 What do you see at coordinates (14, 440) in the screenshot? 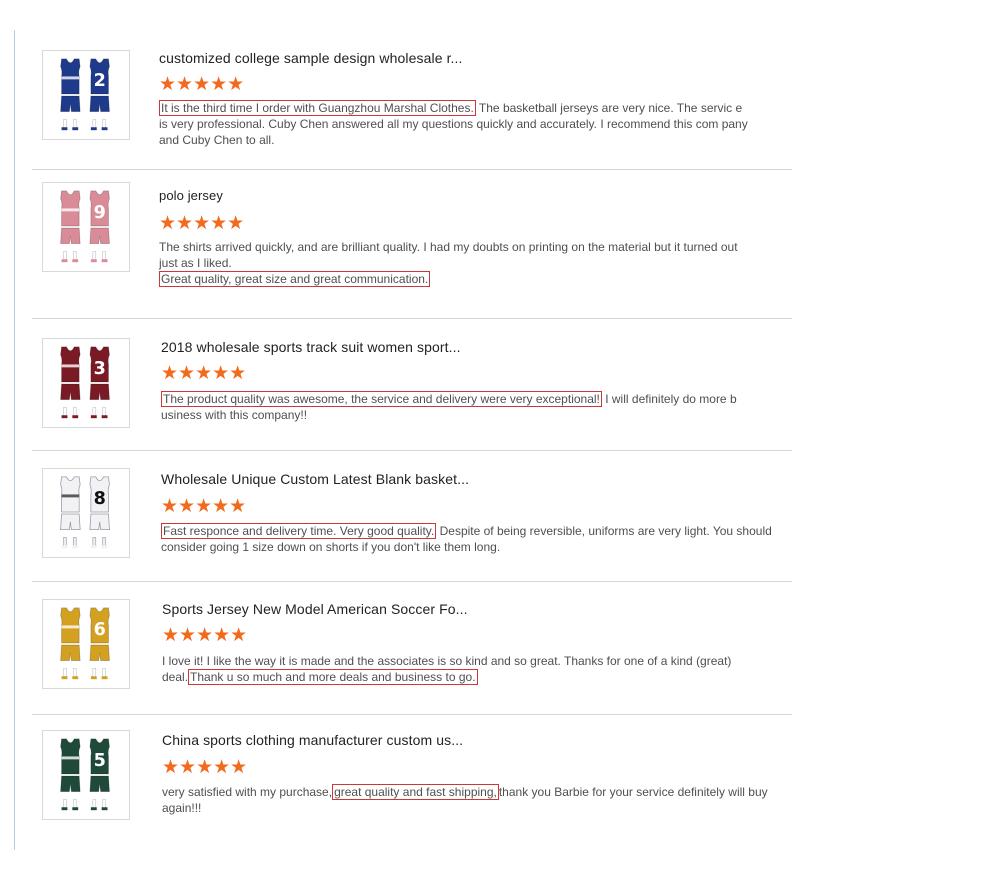
I see `left-border-line` at bounding box center [14, 440].